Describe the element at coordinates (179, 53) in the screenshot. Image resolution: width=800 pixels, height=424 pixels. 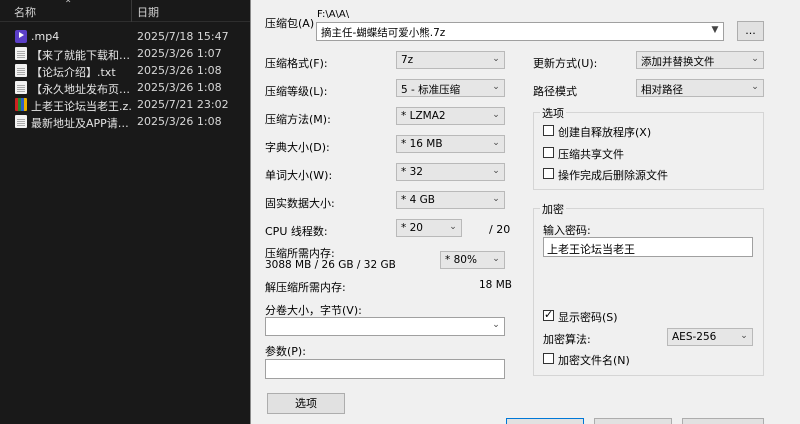
I see `file-date: 2025/3/26 1:07` at that location.